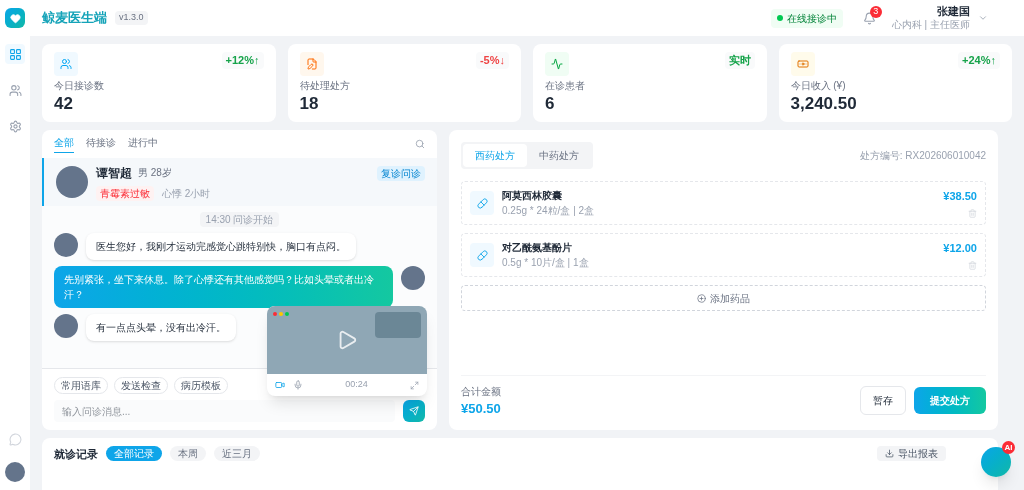  I want to click on drug-name: 对乙酰氨基酚片, so click(537, 248).